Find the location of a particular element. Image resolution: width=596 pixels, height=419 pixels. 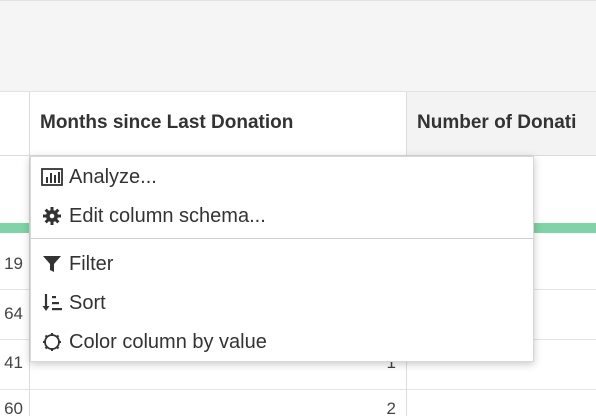

menu-item-label: Sort is located at coordinates (87, 302).